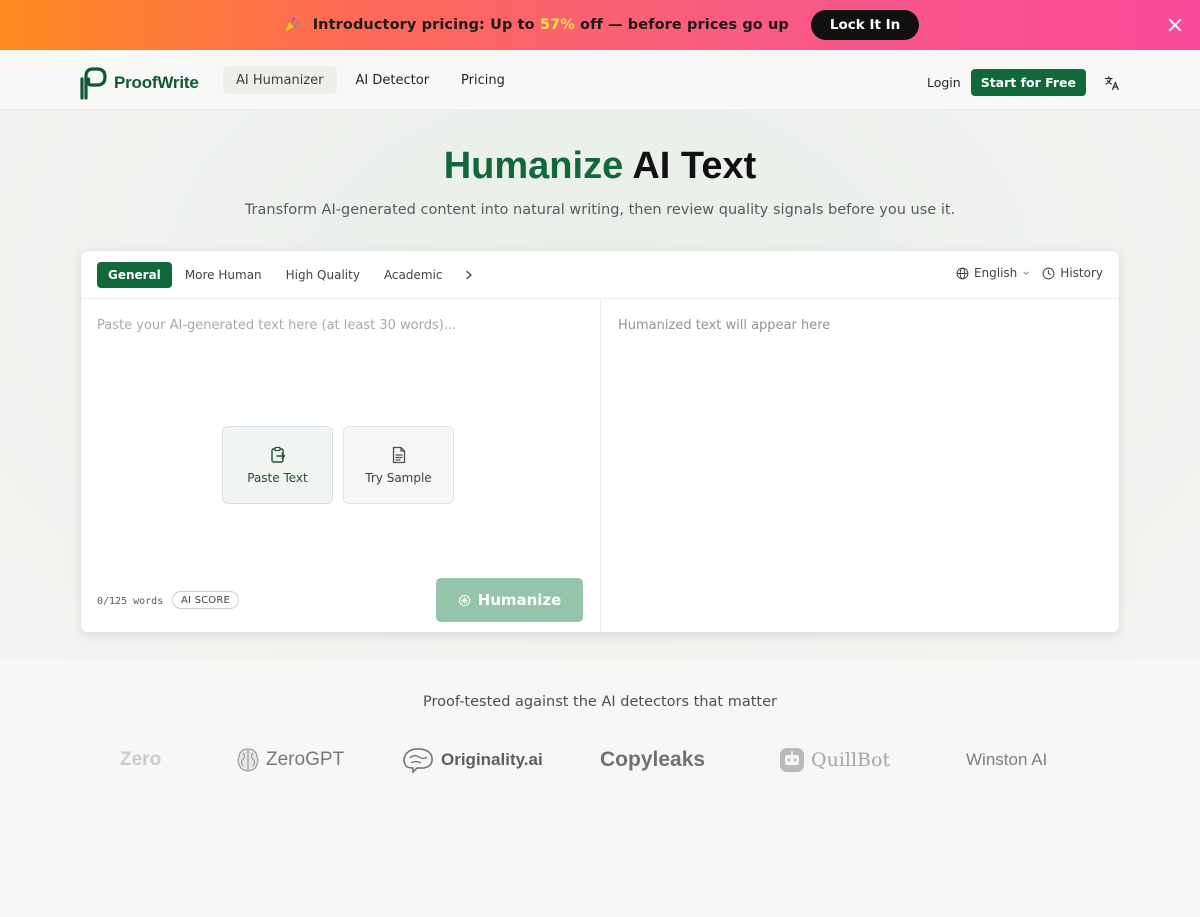 The image size is (1200, 917). What do you see at coordinates (724, 325) in the screenshot?
I see `output-placeholder: Humanized text will appear here` at bounding box center [724, 325].